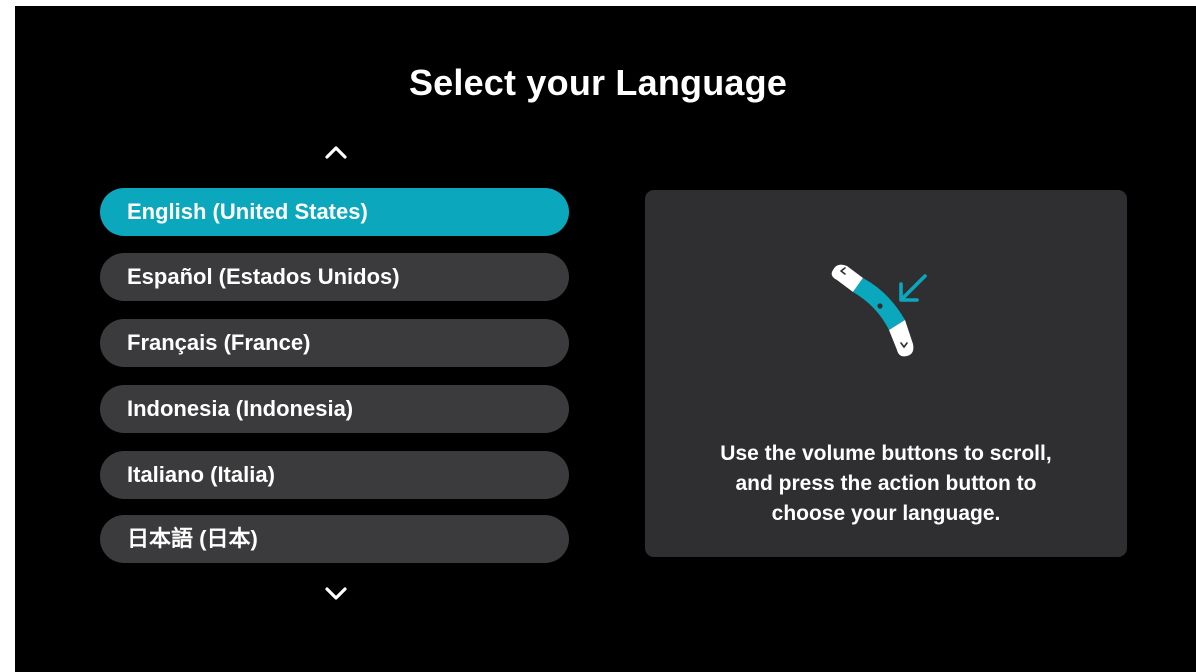  What do you see at coordinates (334, 343) in the screenshot?
I see `language-option-francais-fr: Français (France)` at bounding box center [334, 343].